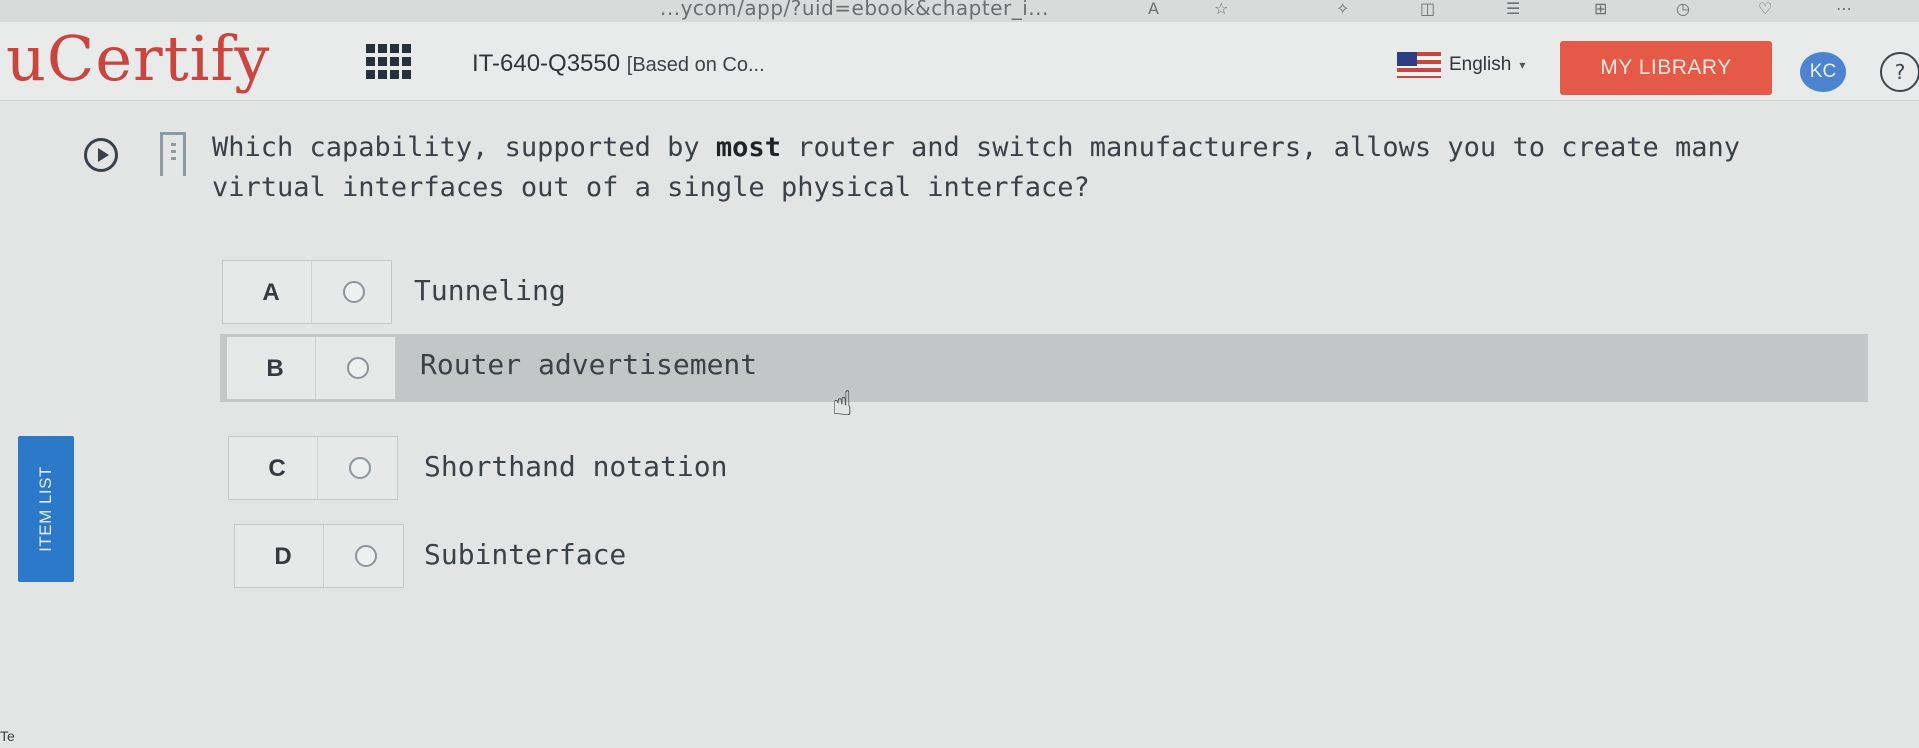 Image resolution: width=1919 pixels, height=748 pixels. What do you see at coordinates (490, 290) in the screenshot?
I see `option-text: Tunneling` at bounding box center [490, 290].